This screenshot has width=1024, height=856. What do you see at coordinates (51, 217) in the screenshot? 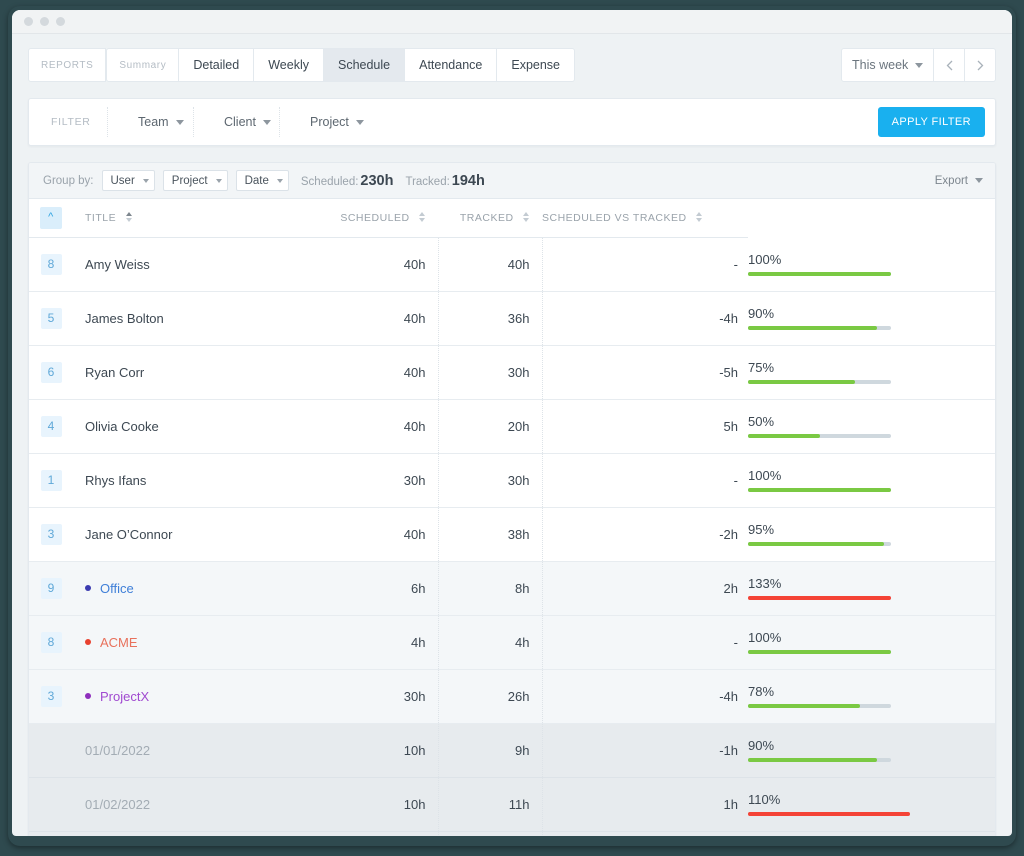
I see `chevron-up-icon: ^` at bounding box center [51, 217].